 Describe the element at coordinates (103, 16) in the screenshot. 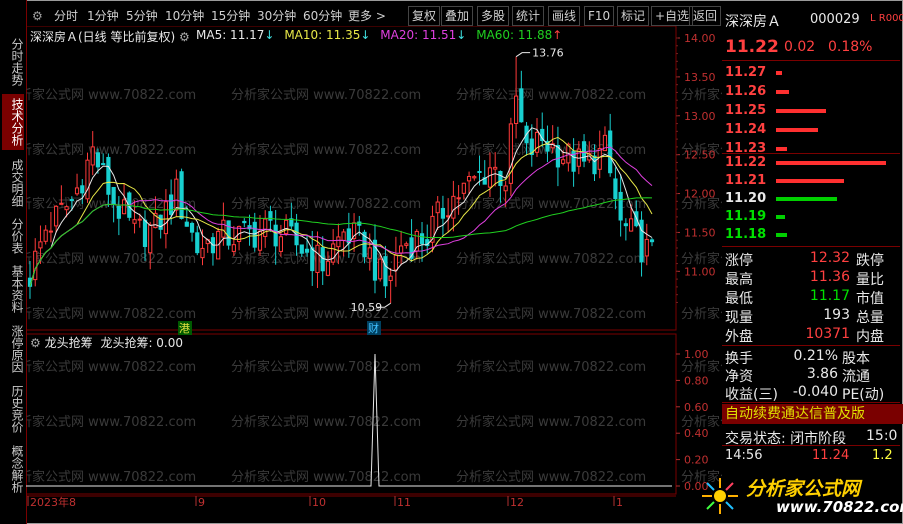

I see `period-button: 1分钟` at that location.